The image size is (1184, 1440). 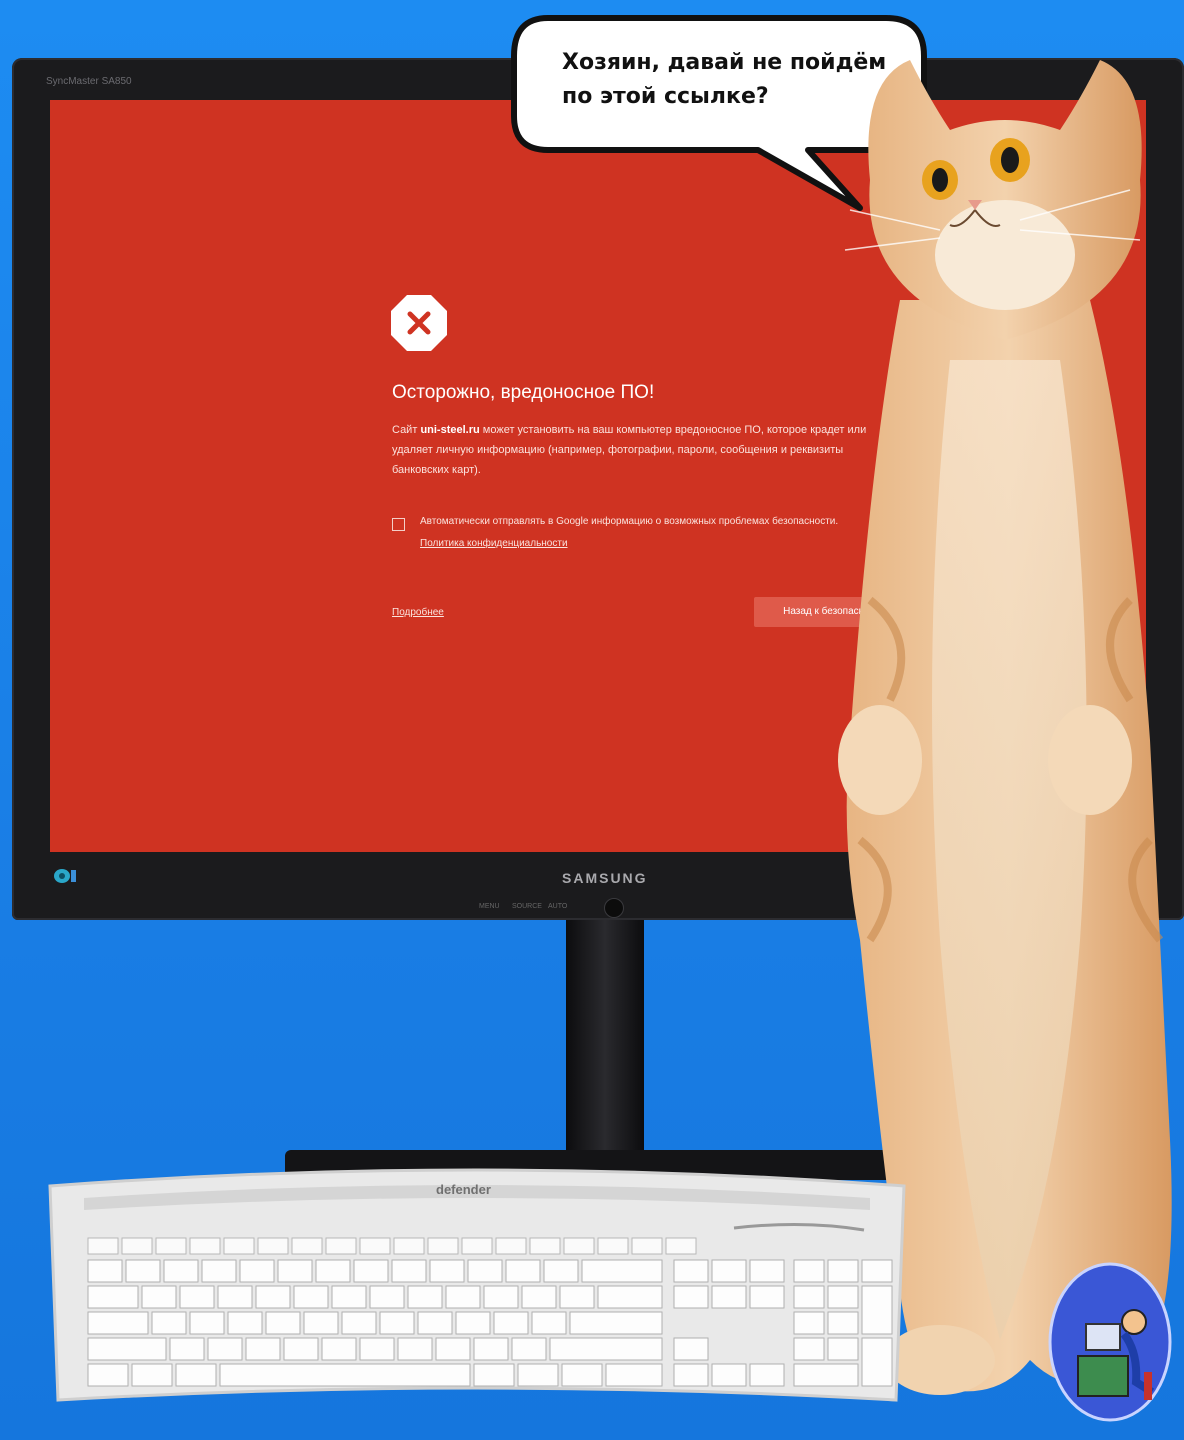 What do you see at coordinates (527, 906) in the screenshot?
I see `monitor-source-button: SOURCE` at bounding box center [527, 906].